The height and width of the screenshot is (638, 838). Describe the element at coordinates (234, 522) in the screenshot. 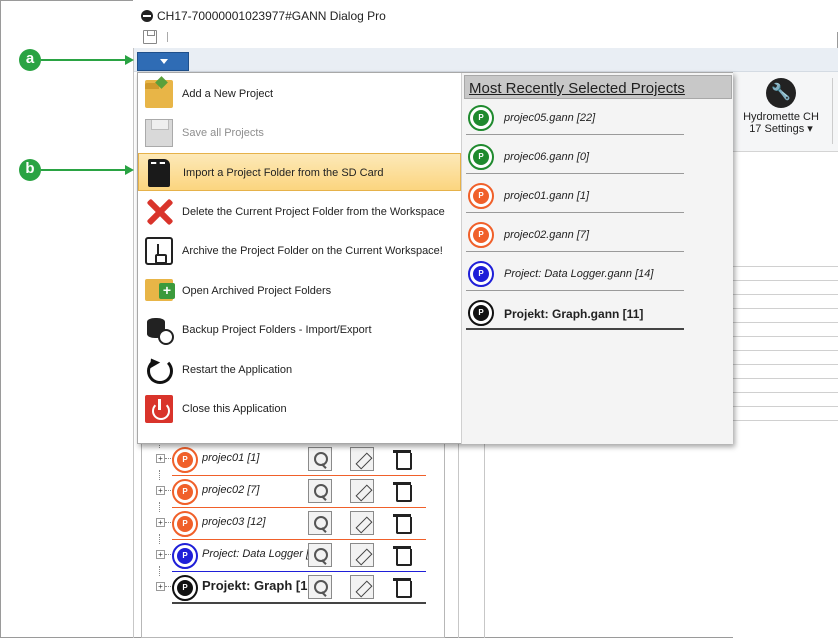

I see `tree-item-label: projec03 [12]` at that location.